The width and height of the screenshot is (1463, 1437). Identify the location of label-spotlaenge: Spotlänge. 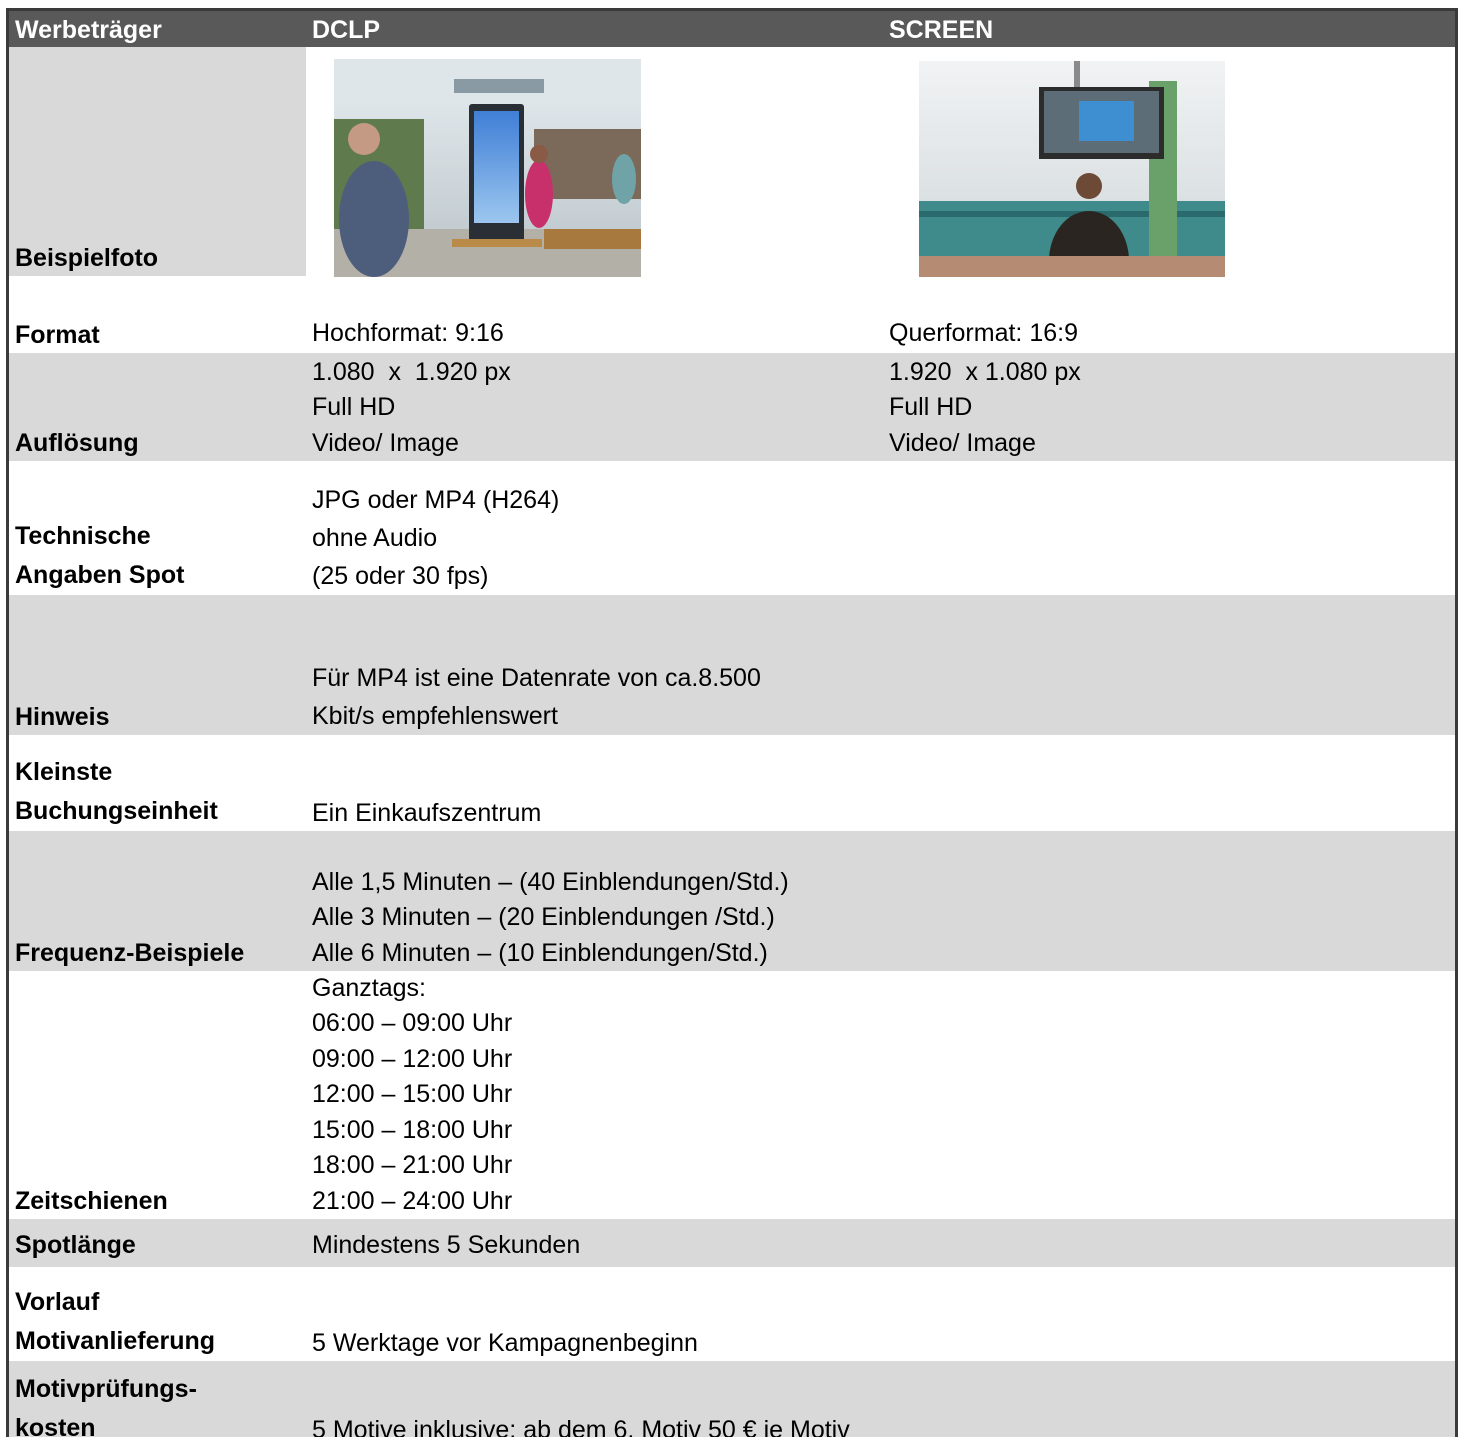
(75, 1244).